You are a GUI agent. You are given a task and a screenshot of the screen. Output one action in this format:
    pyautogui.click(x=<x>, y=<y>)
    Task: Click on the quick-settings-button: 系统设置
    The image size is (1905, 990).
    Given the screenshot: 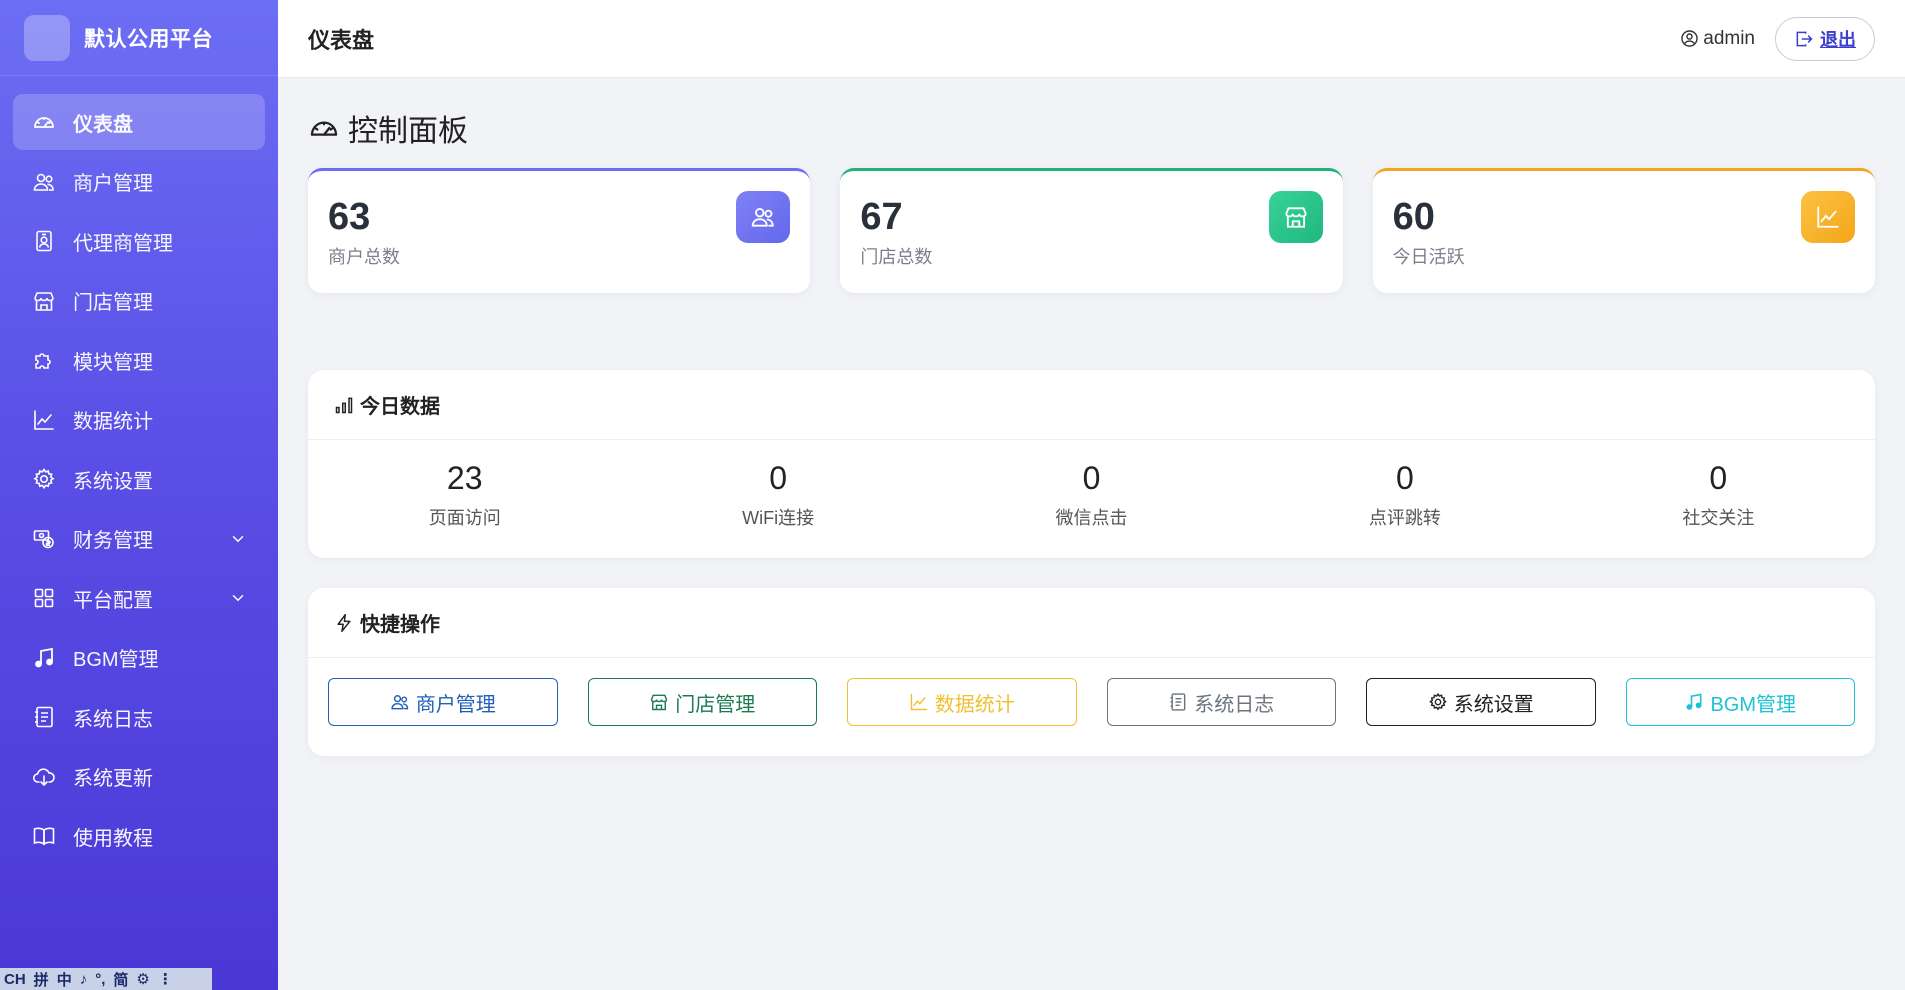 What is the action you would take?
    pyautogui.click(x=1481, y=702)
    